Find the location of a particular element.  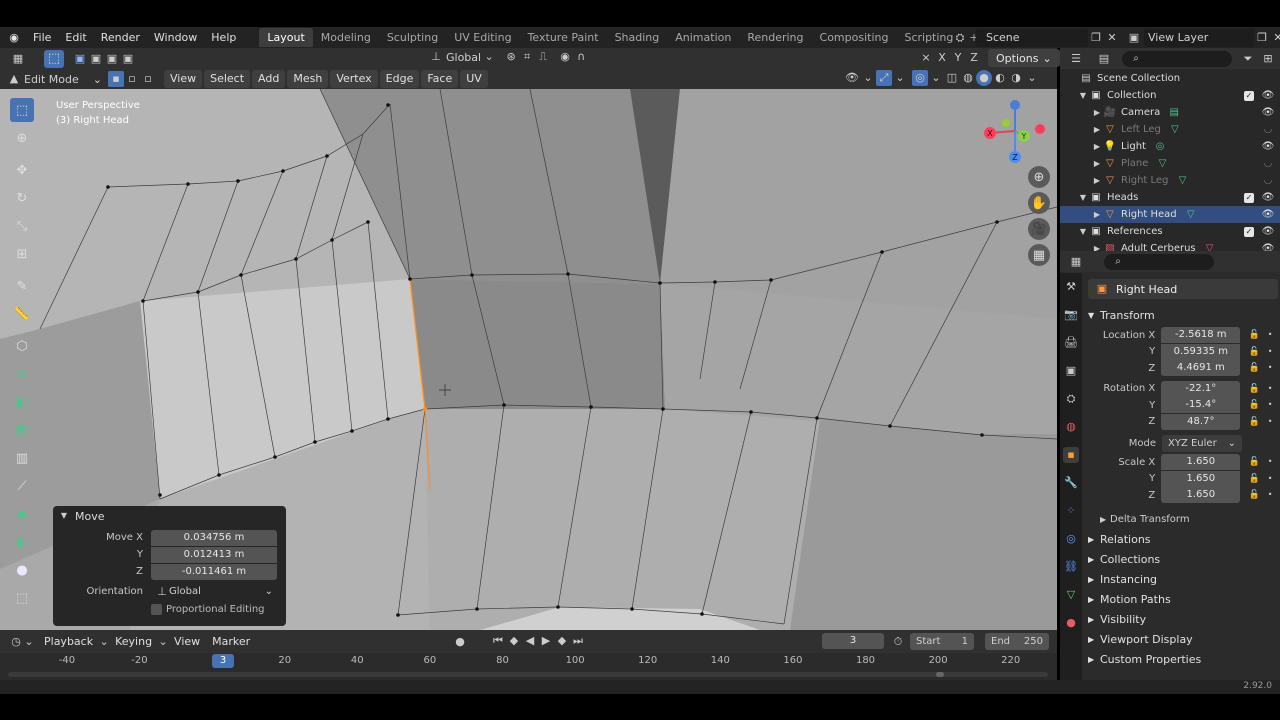

menu-edit: Edit is located at coordinates (75, 37).